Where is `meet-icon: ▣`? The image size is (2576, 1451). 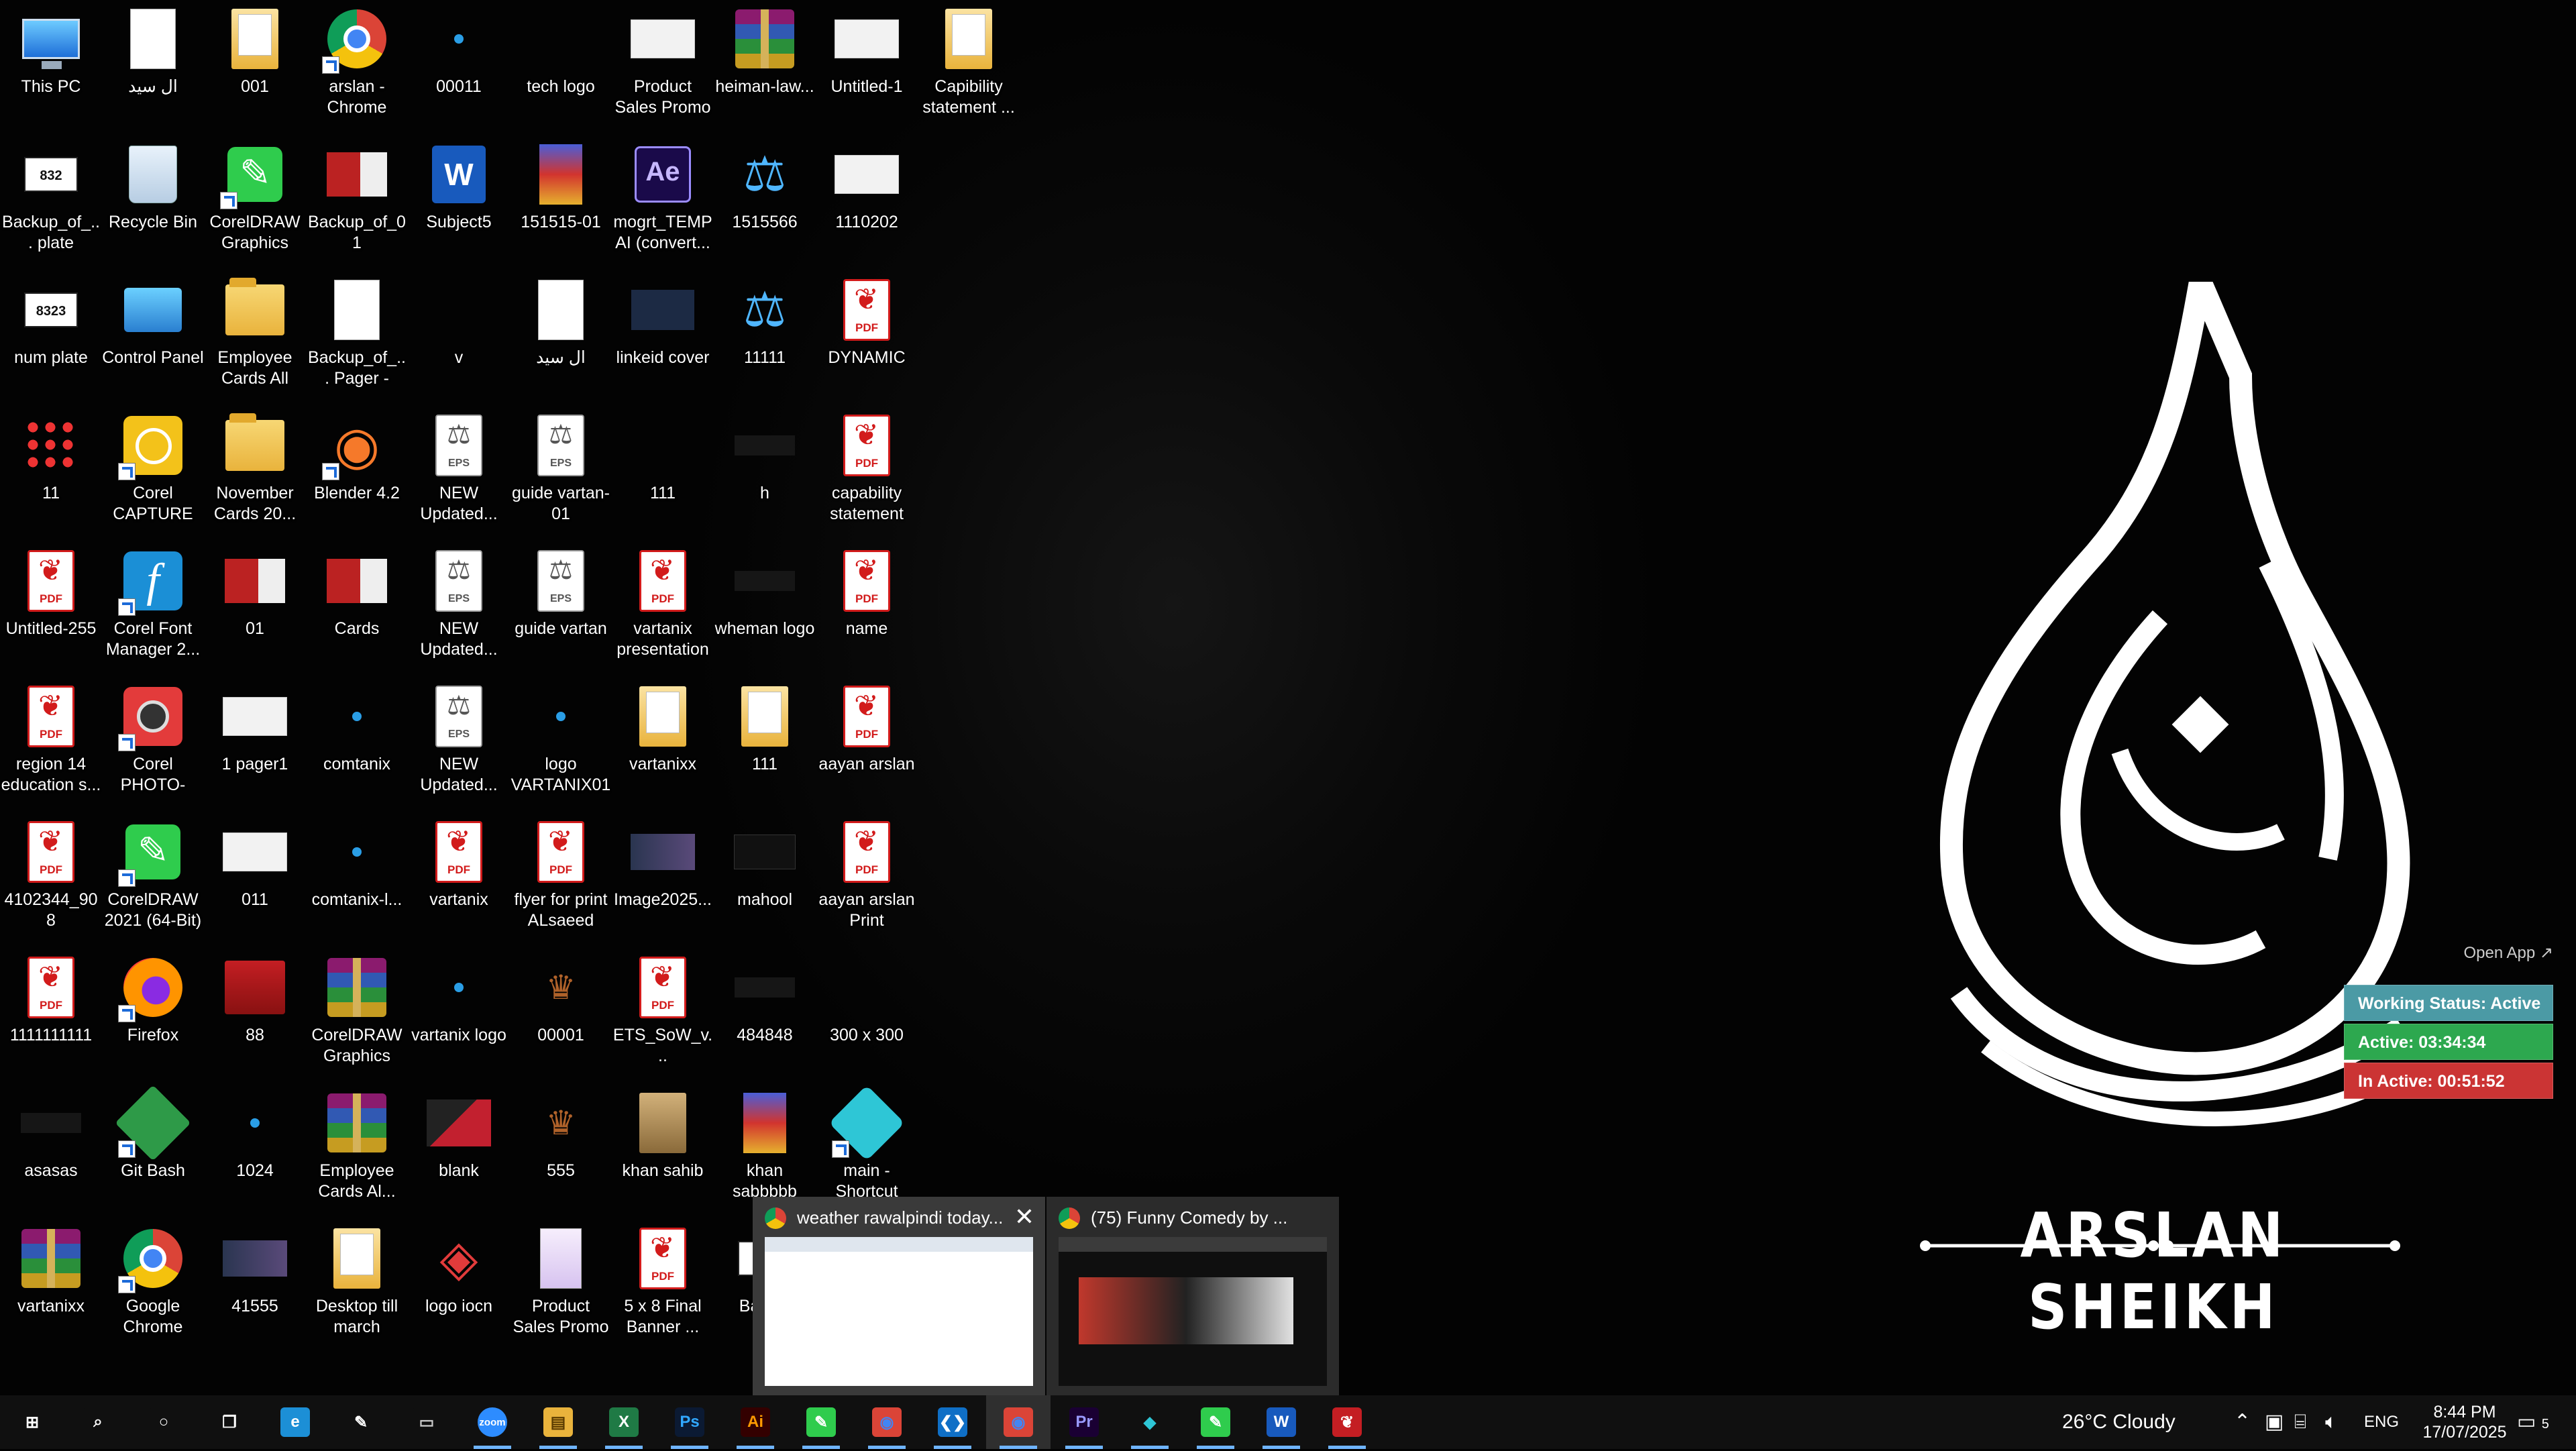 meet-icon: ▣ is located at coordinates (2274, 1422).